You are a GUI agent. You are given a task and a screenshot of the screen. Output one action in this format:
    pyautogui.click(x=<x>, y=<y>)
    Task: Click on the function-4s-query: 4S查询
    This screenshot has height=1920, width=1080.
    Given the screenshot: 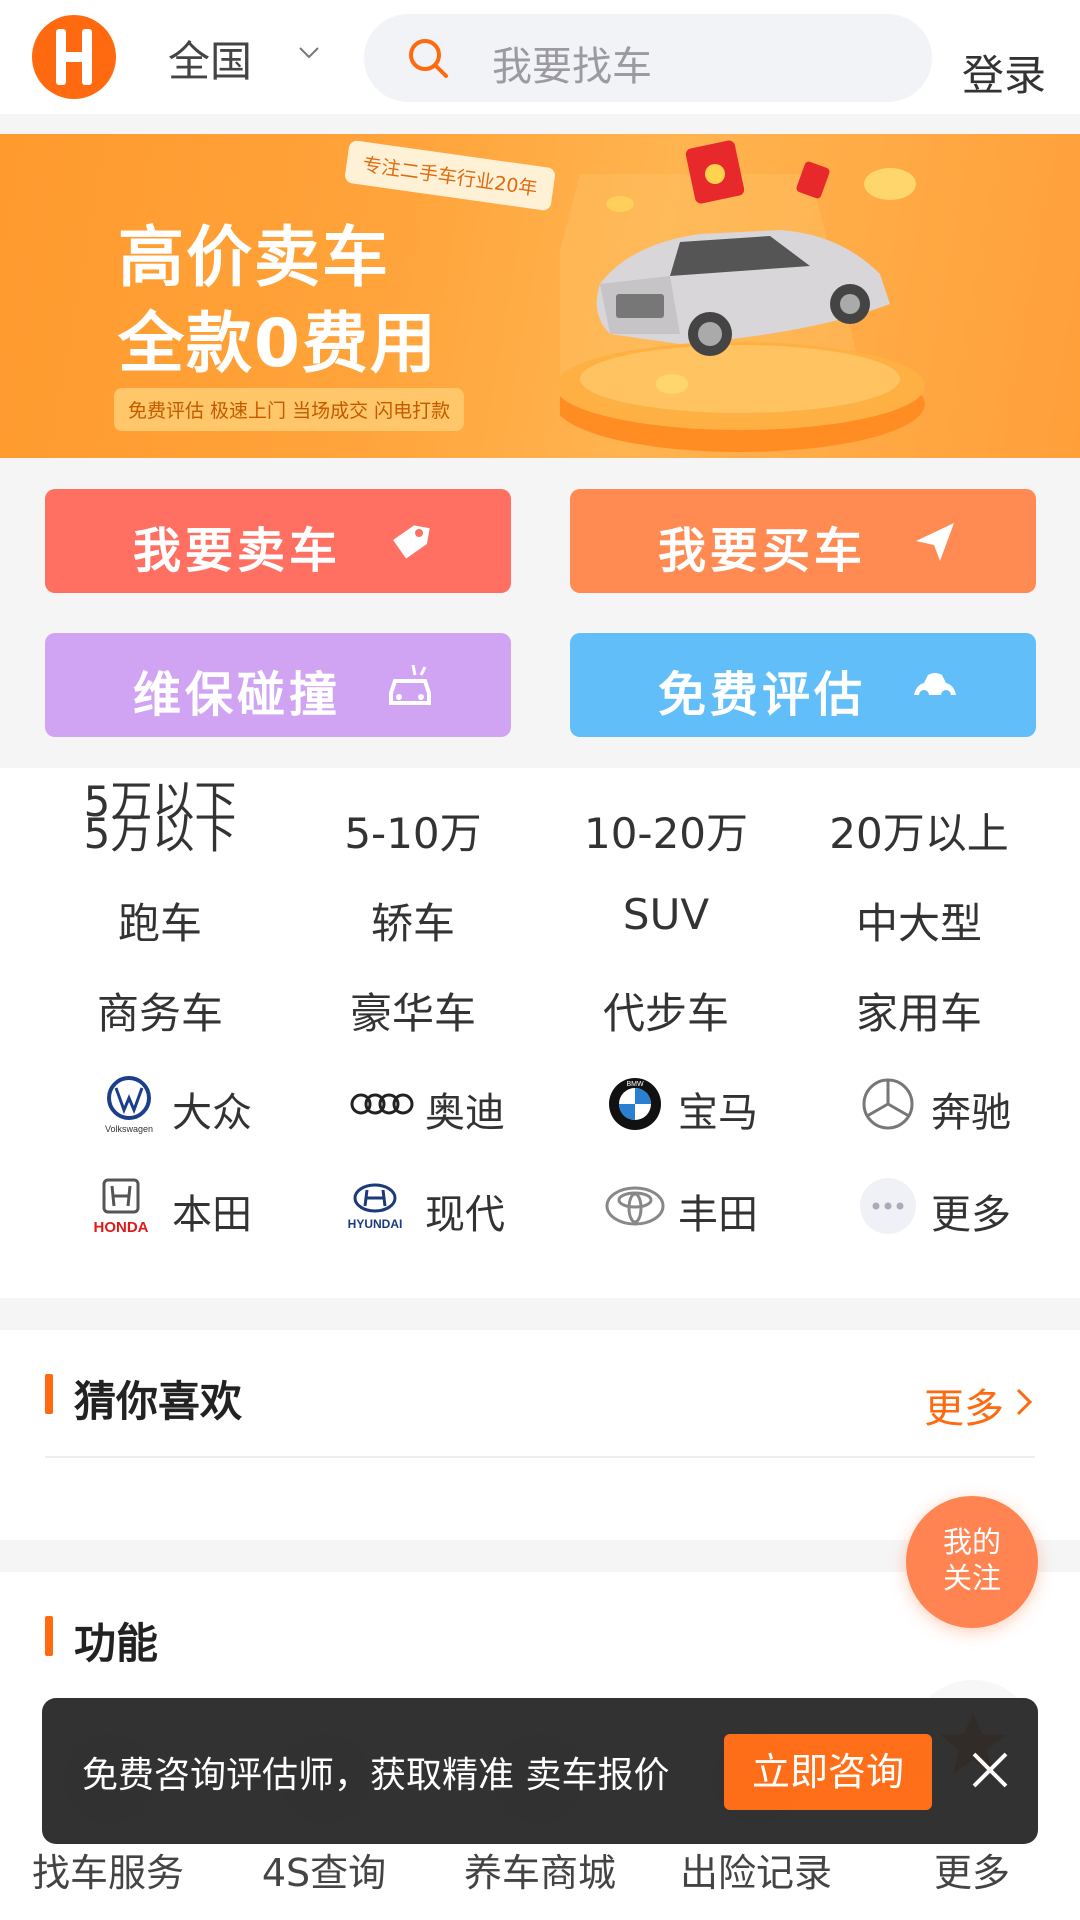 What is the action you would take?
    pyautogui.click(x=324, y=1869)
    